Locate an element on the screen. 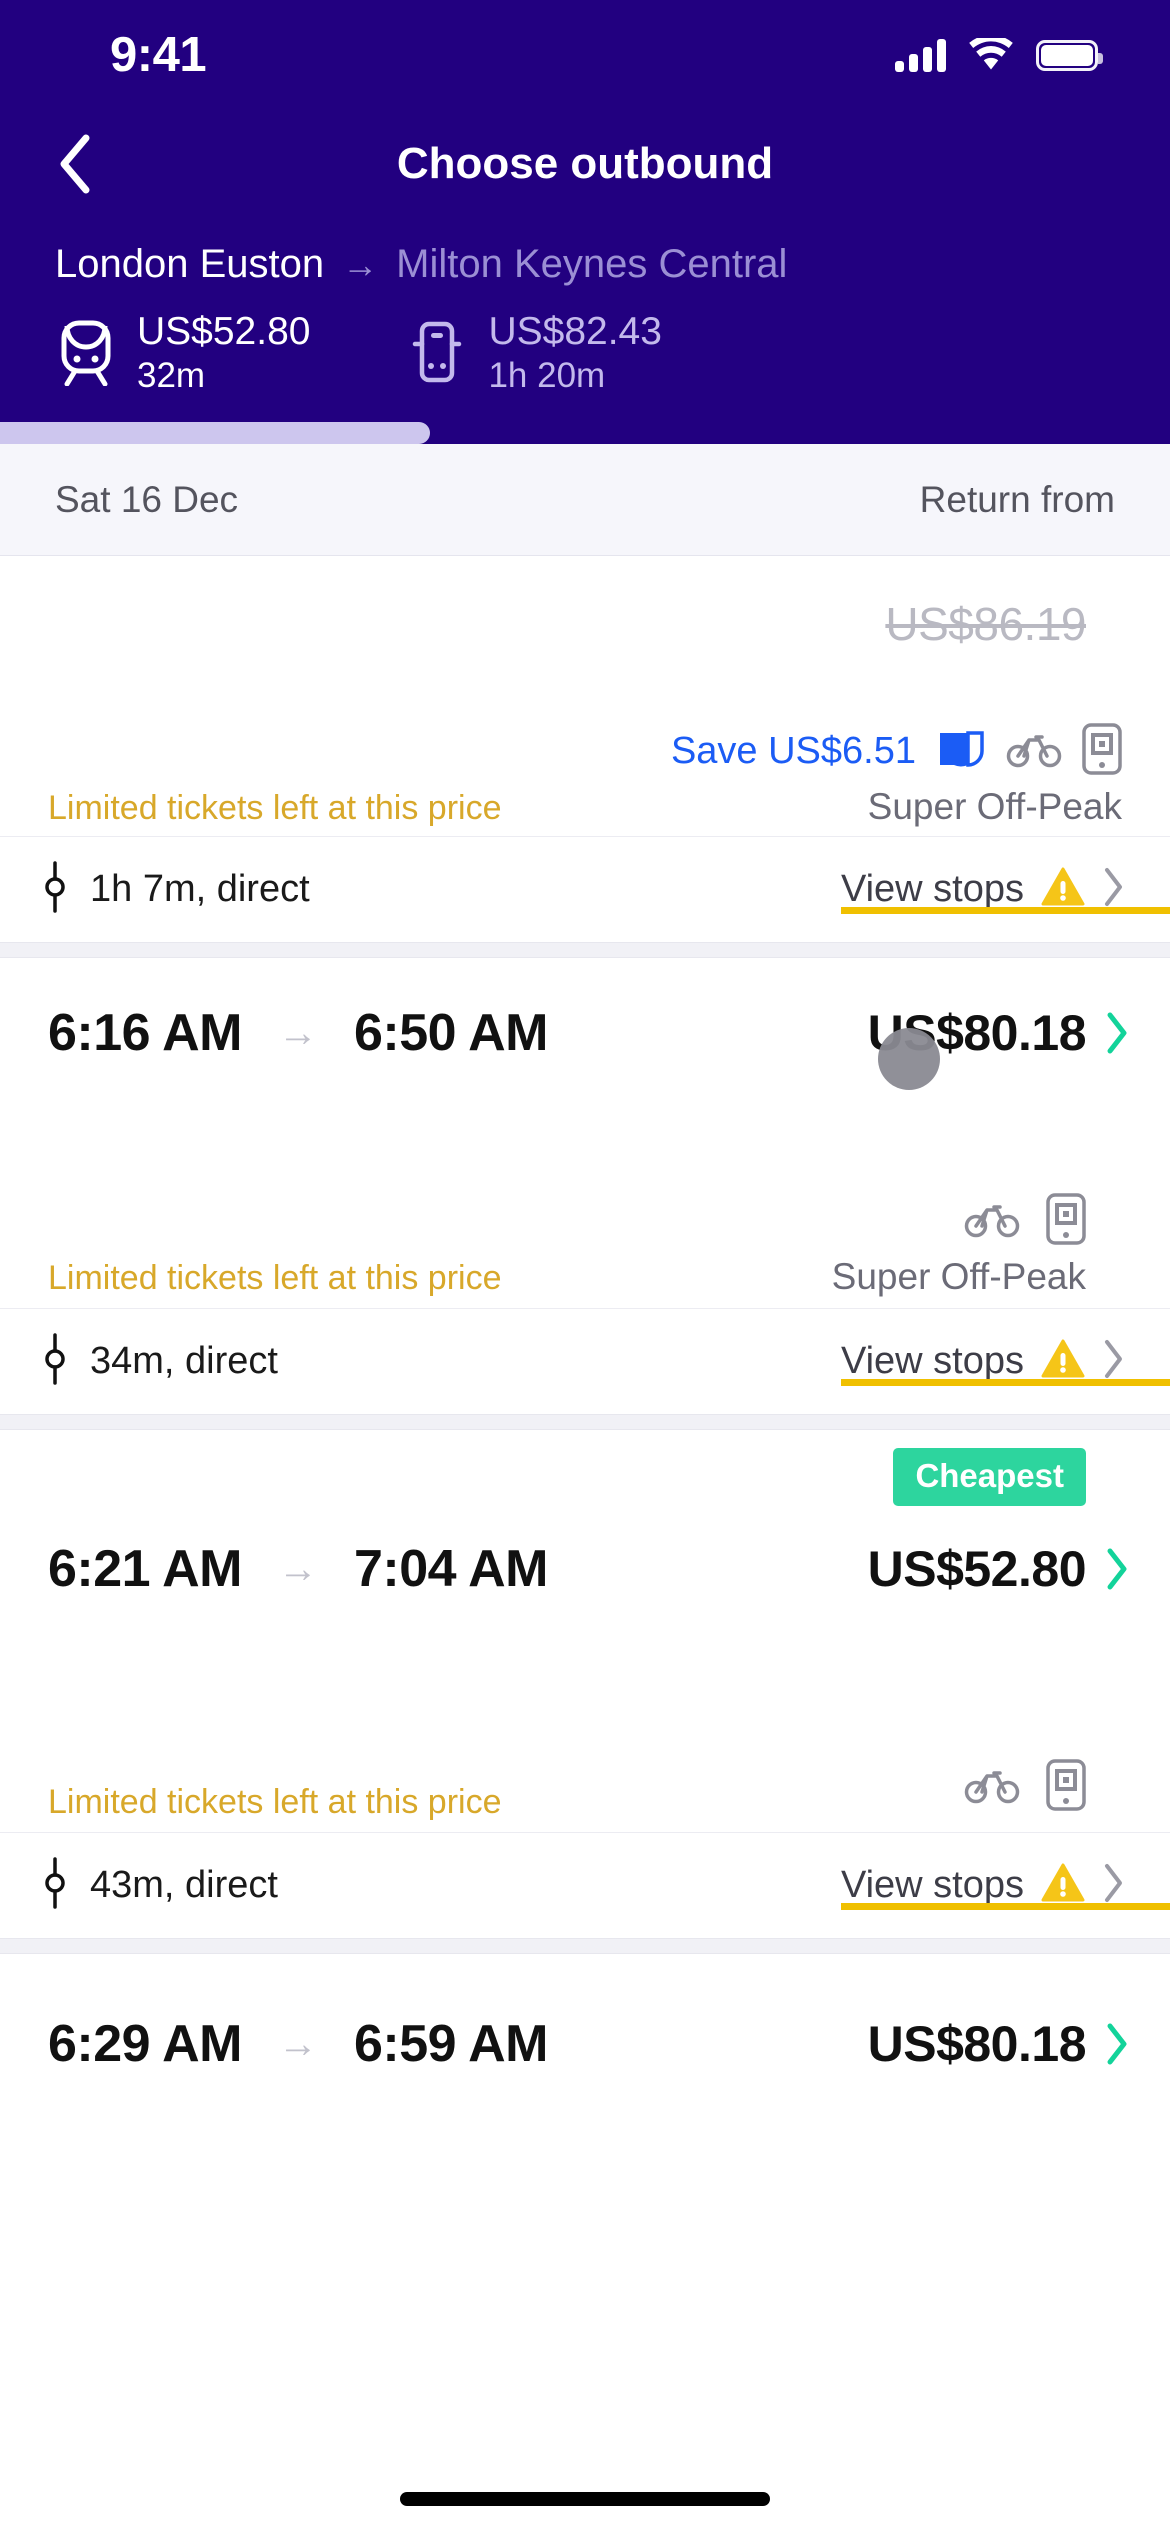 The height and width of the screenshot is (2532, 1170). mode-tab-bus: US$82.43 1h 20m is located at coordinates (534, 352).